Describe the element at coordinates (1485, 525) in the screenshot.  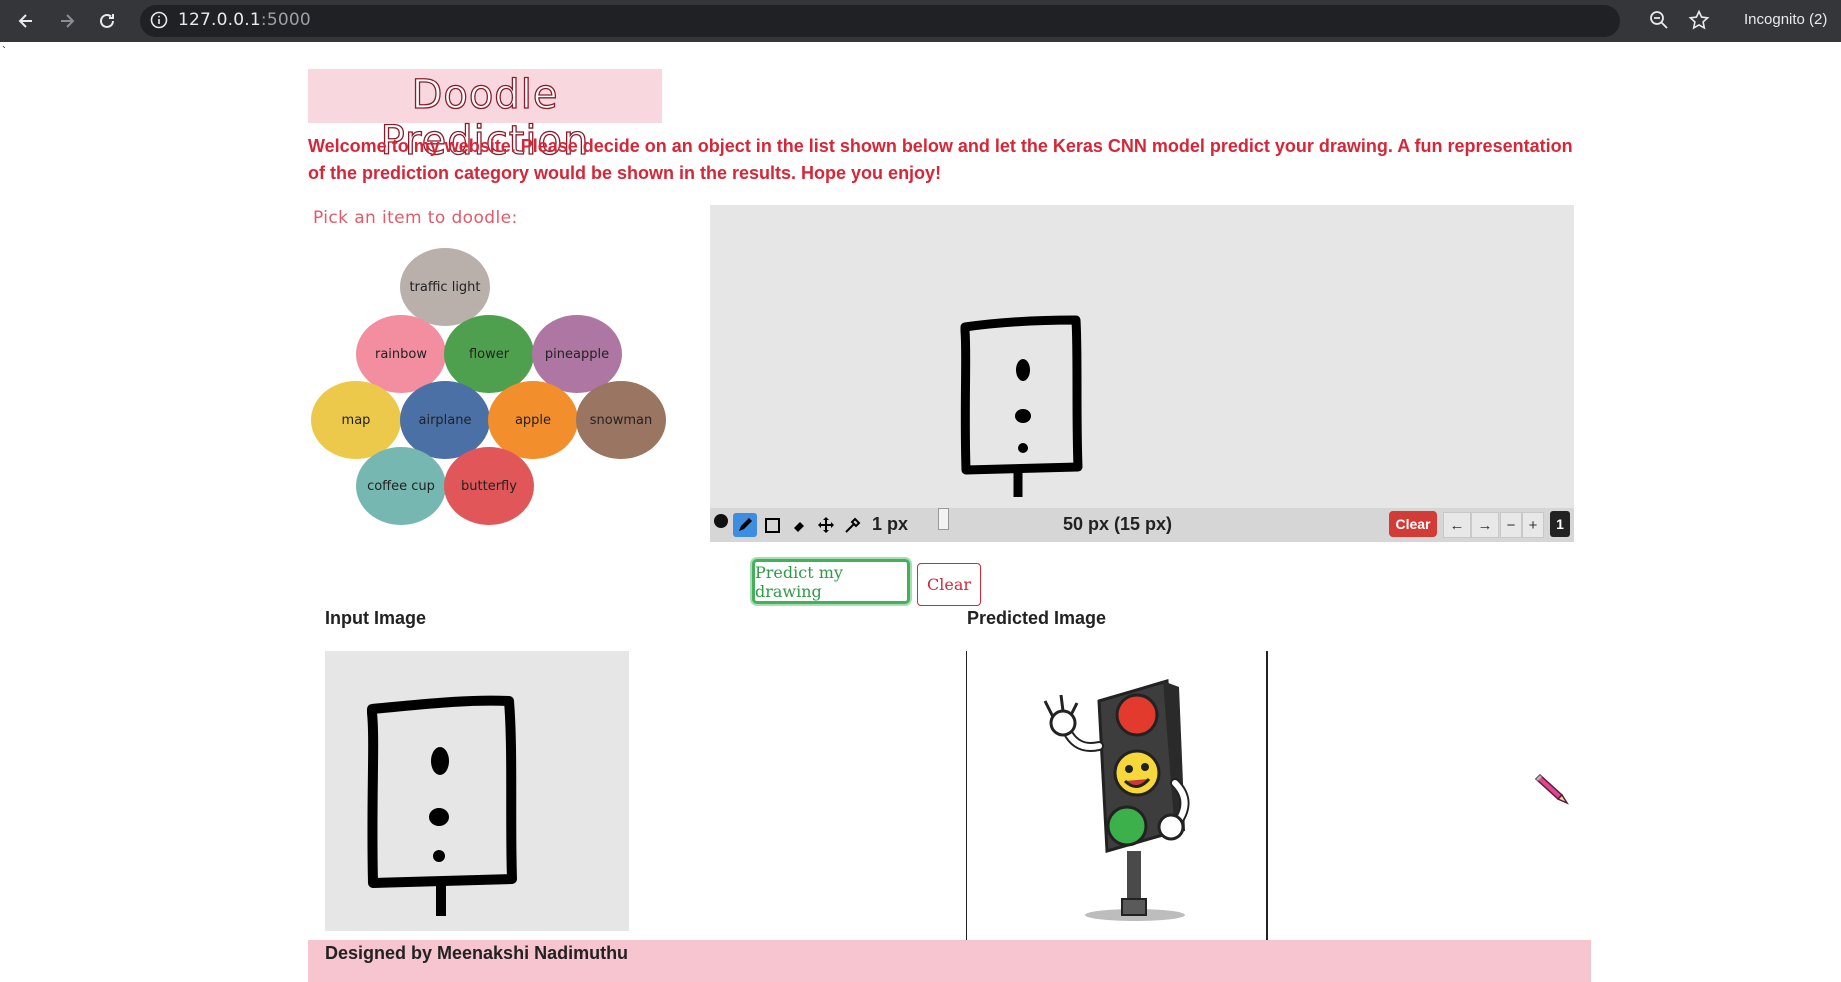
I see `redo-button: →` at that location.